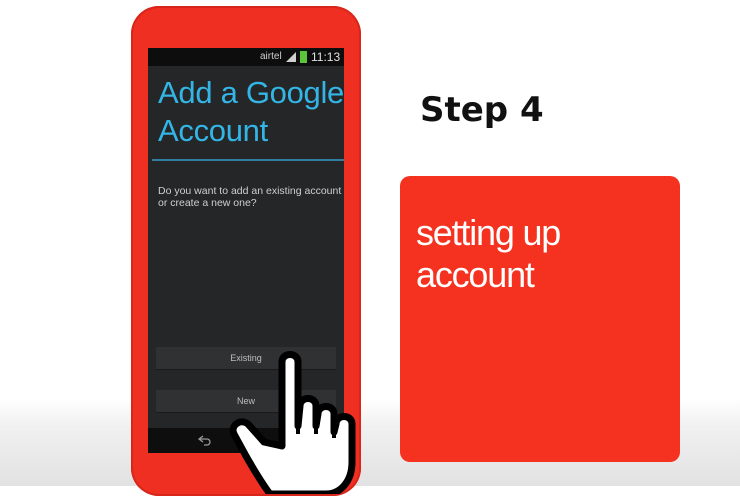 The height and width of the screenshot is (496, 740). Describe the element at coordinates (248, 160) in the screenshot. I see `title-divider` at that location.